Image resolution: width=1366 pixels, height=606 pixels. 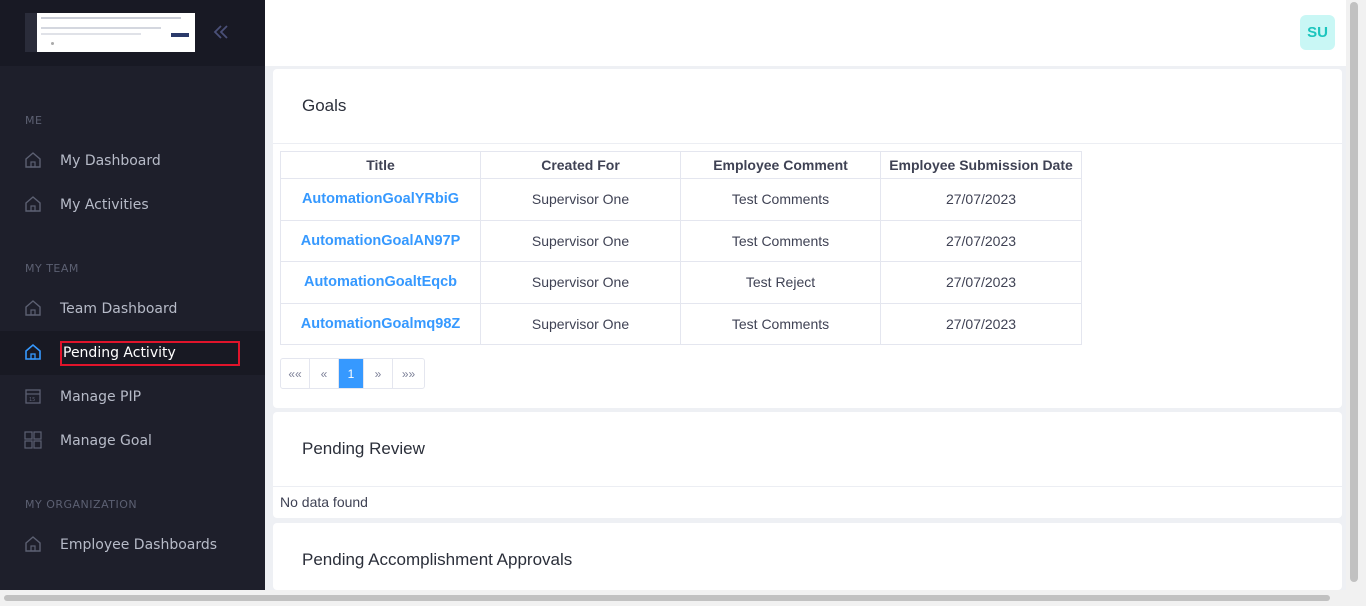 I want to click on double-chevron-left-icon, so click(x=220, y=32).